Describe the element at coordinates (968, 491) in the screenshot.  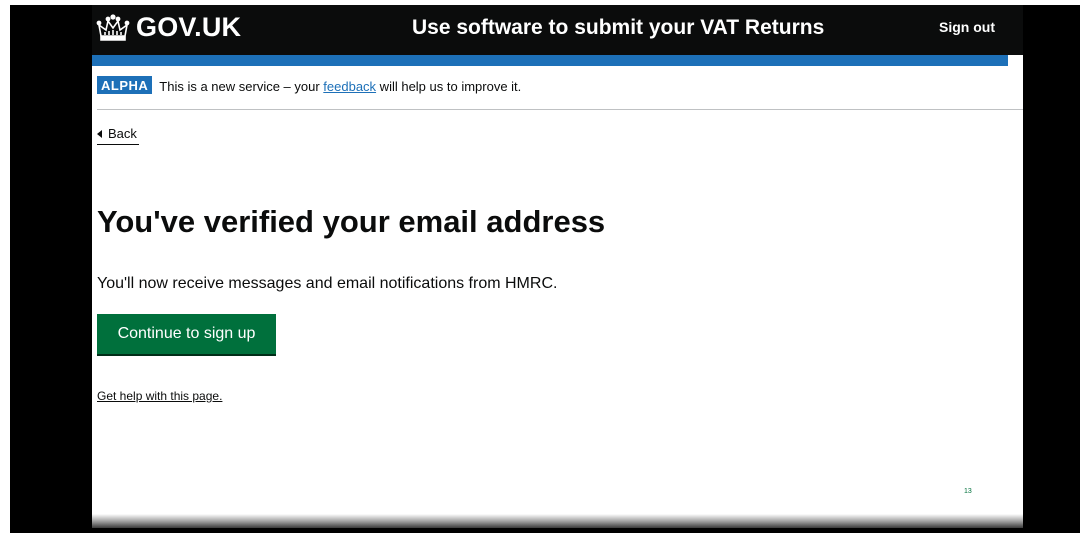
I see `page-number: 13` at that location.